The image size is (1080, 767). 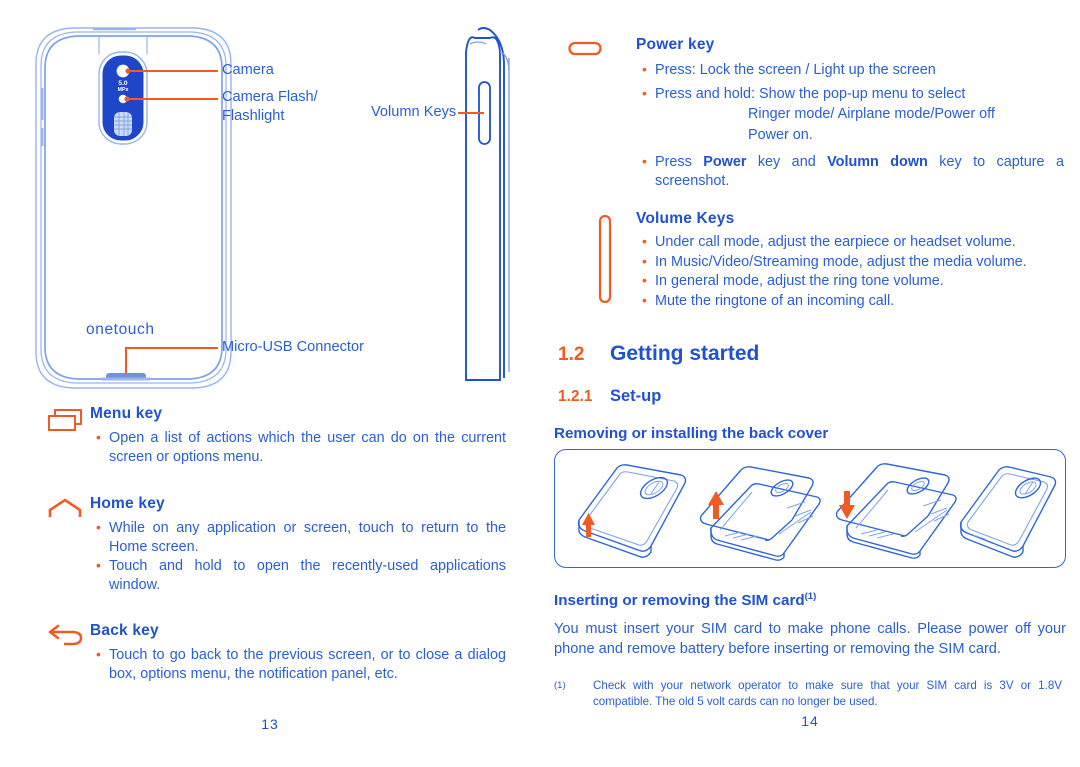 I want to click on page-title: Getting started, so click(x=685, y=353).